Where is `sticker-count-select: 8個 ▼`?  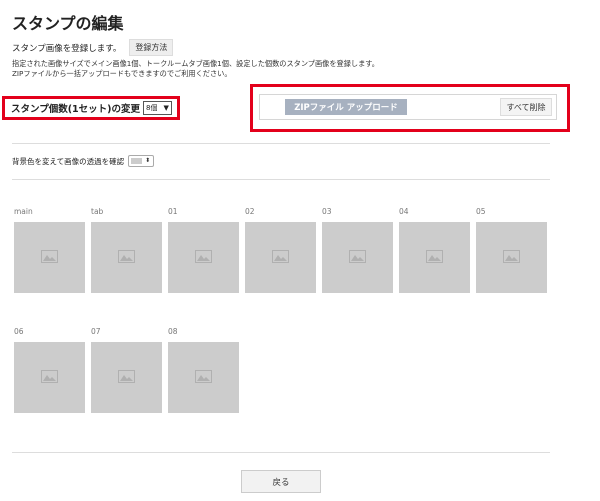
sticker-count-select: 8個 ▼ is located at coordinates (157, 108).